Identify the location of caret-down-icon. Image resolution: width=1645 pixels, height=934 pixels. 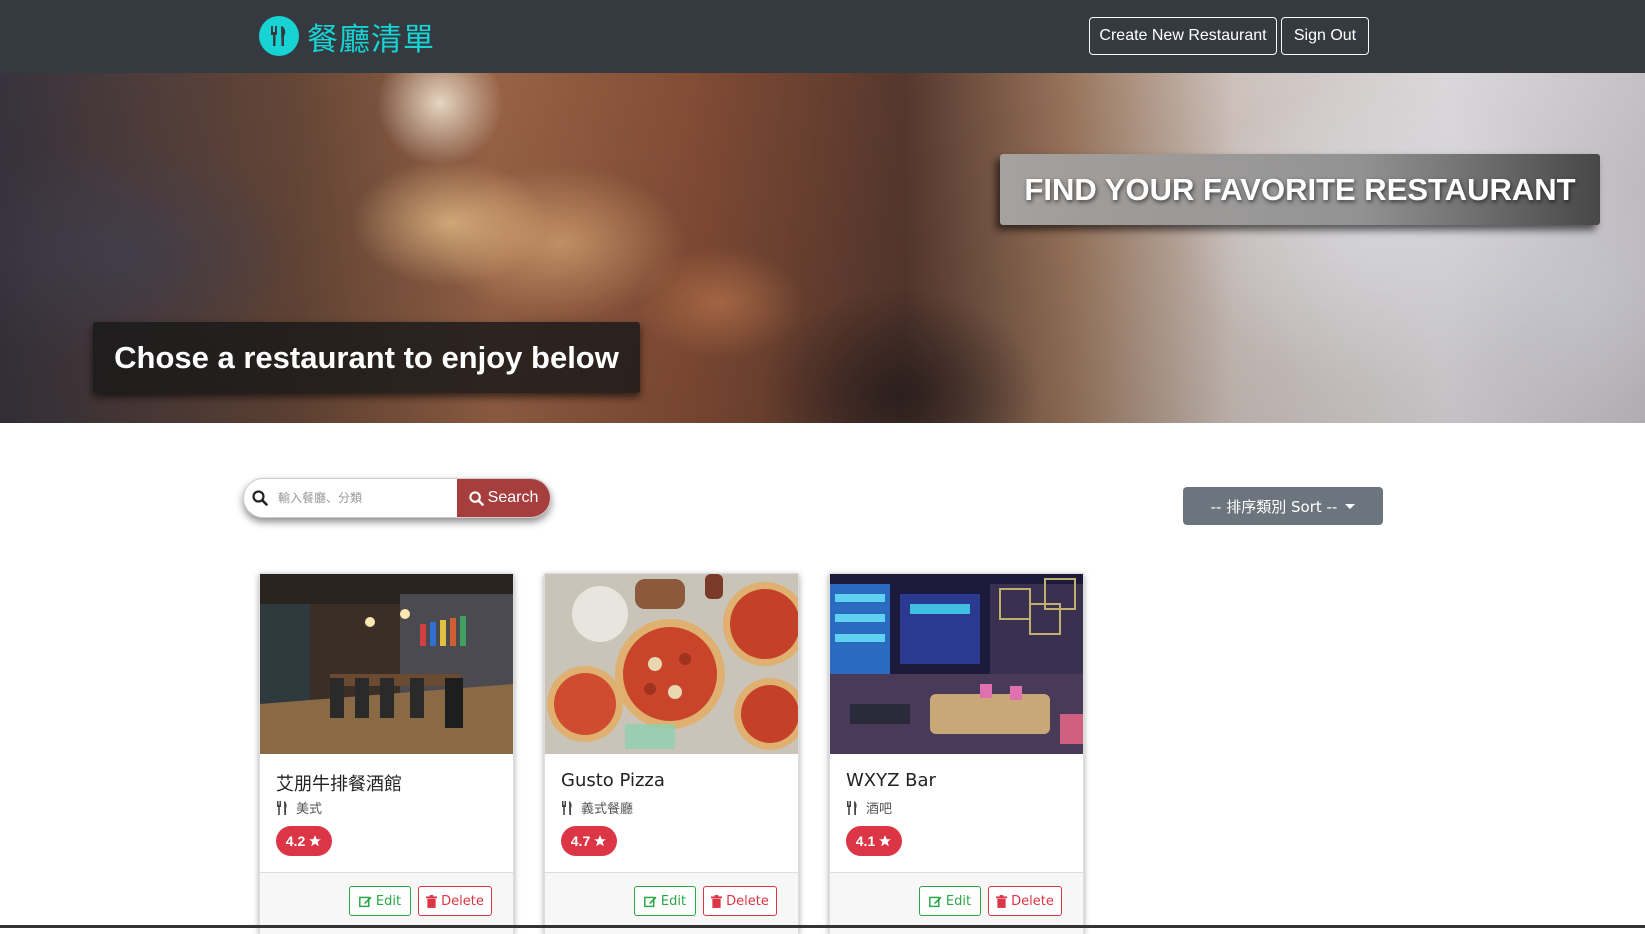
(1350, 506).